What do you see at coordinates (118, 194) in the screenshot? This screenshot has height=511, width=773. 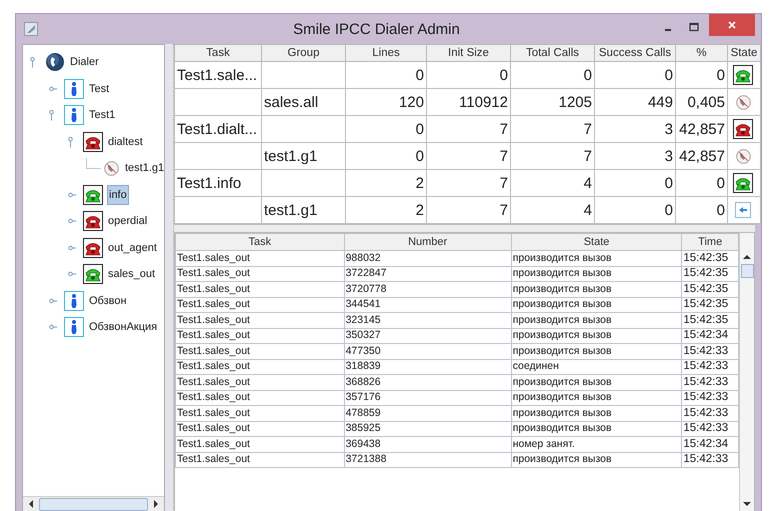 I see `tree-item: info` at bounding box center [118, 194].